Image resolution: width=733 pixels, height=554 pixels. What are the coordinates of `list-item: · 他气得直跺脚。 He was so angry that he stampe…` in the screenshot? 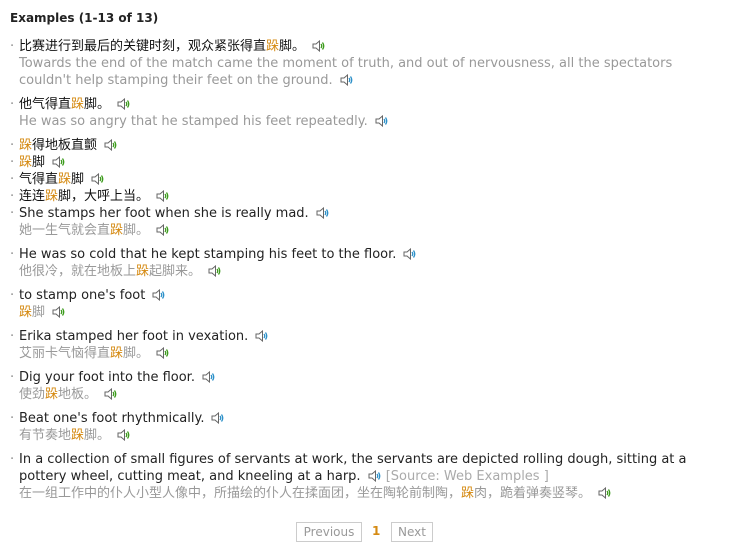 It's located at (367, 113).